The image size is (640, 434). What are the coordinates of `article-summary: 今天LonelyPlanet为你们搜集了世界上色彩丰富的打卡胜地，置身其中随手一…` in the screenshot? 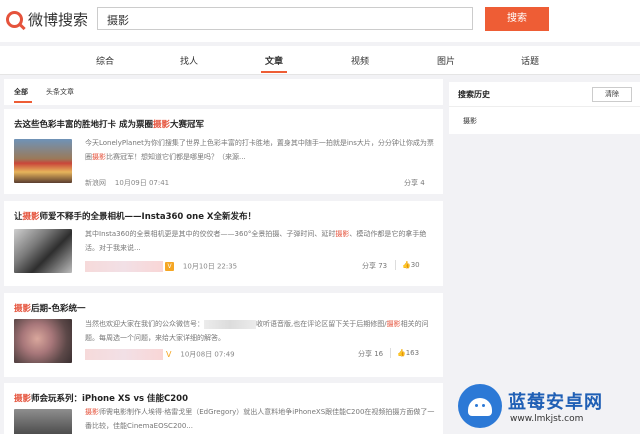 It's located at (259, 150).